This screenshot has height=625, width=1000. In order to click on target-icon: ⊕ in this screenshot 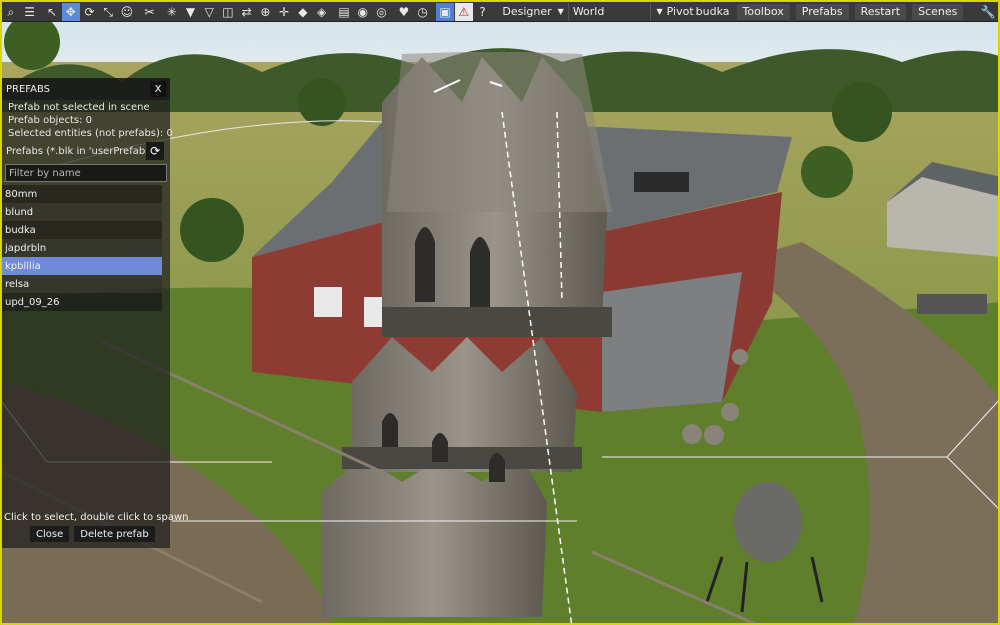, I will do `click(266, 12)`.